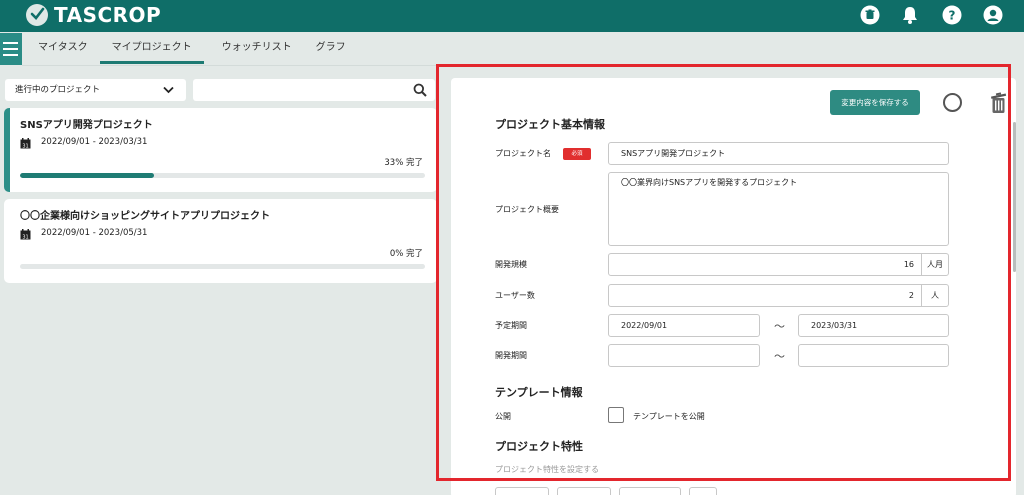 This screenshot has height=495, width=1024. I want to click on project-traits-heading: プロジェクト特性, so click(539, 446).